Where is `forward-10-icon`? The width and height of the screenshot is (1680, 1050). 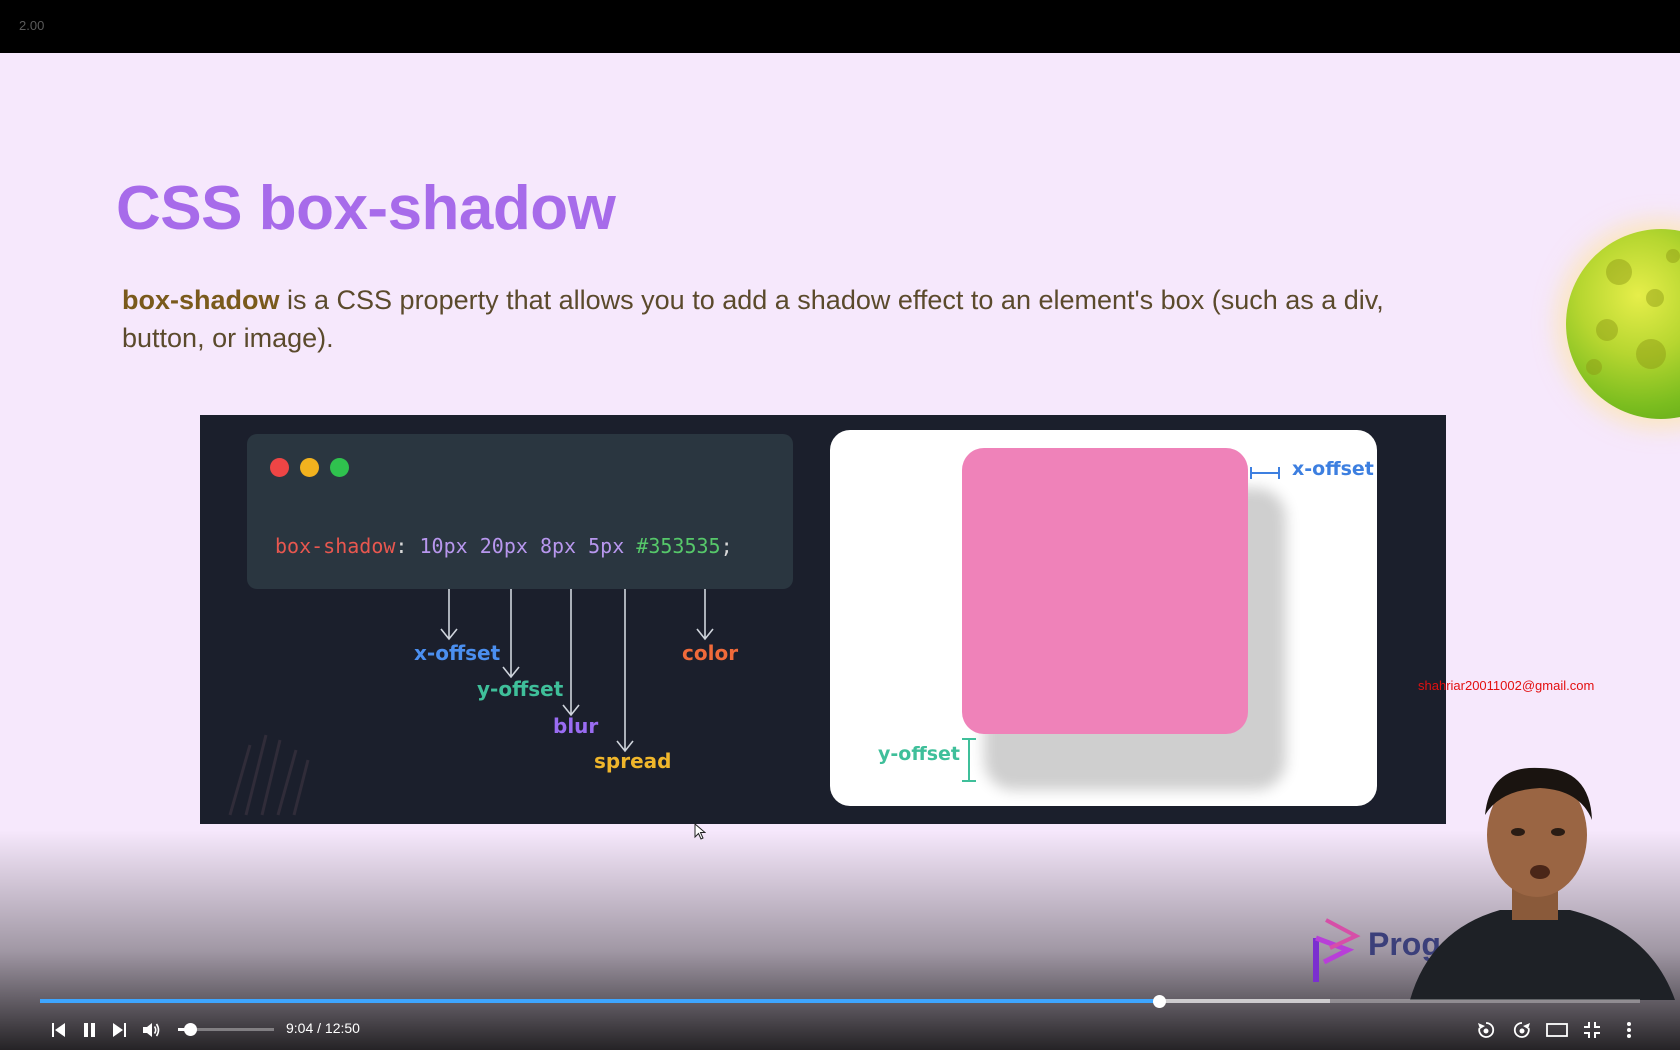 forward-10-icon is located at coordinates (1521, 1030).